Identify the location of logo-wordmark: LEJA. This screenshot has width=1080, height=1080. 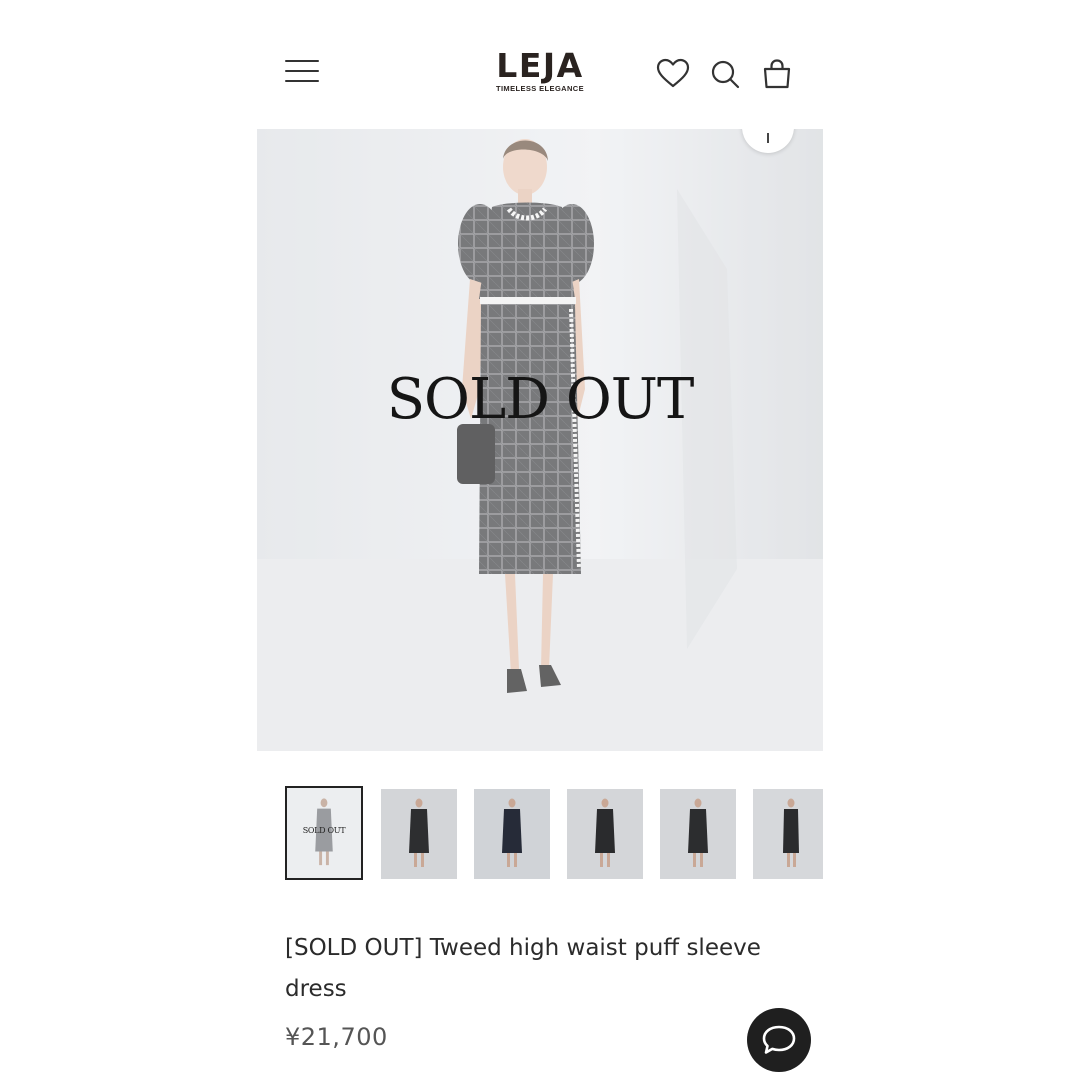
(540, 65).